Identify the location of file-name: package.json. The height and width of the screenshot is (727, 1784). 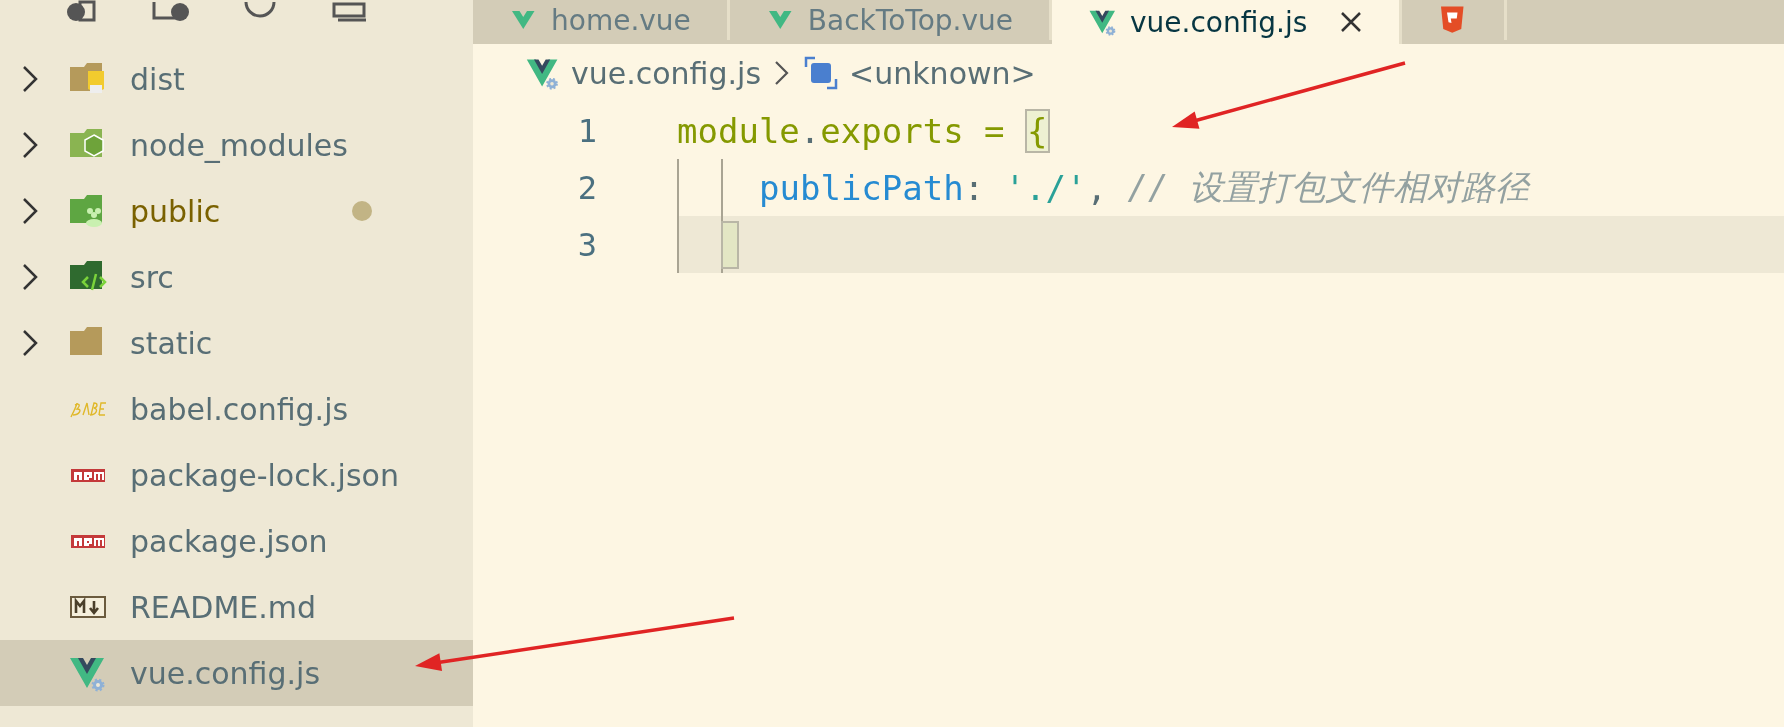
(229, 541).